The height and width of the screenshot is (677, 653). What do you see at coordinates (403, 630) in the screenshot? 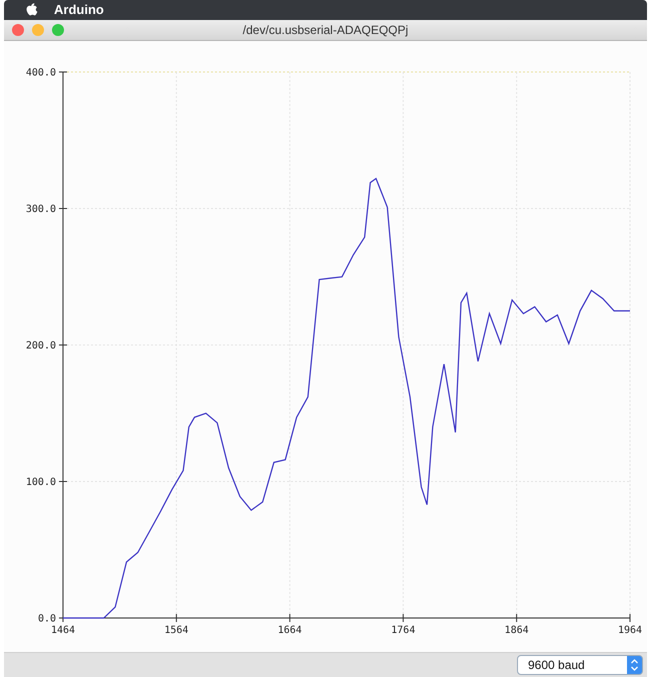
I see `x-tick-label: 1764` at bounding box center [403, 630].